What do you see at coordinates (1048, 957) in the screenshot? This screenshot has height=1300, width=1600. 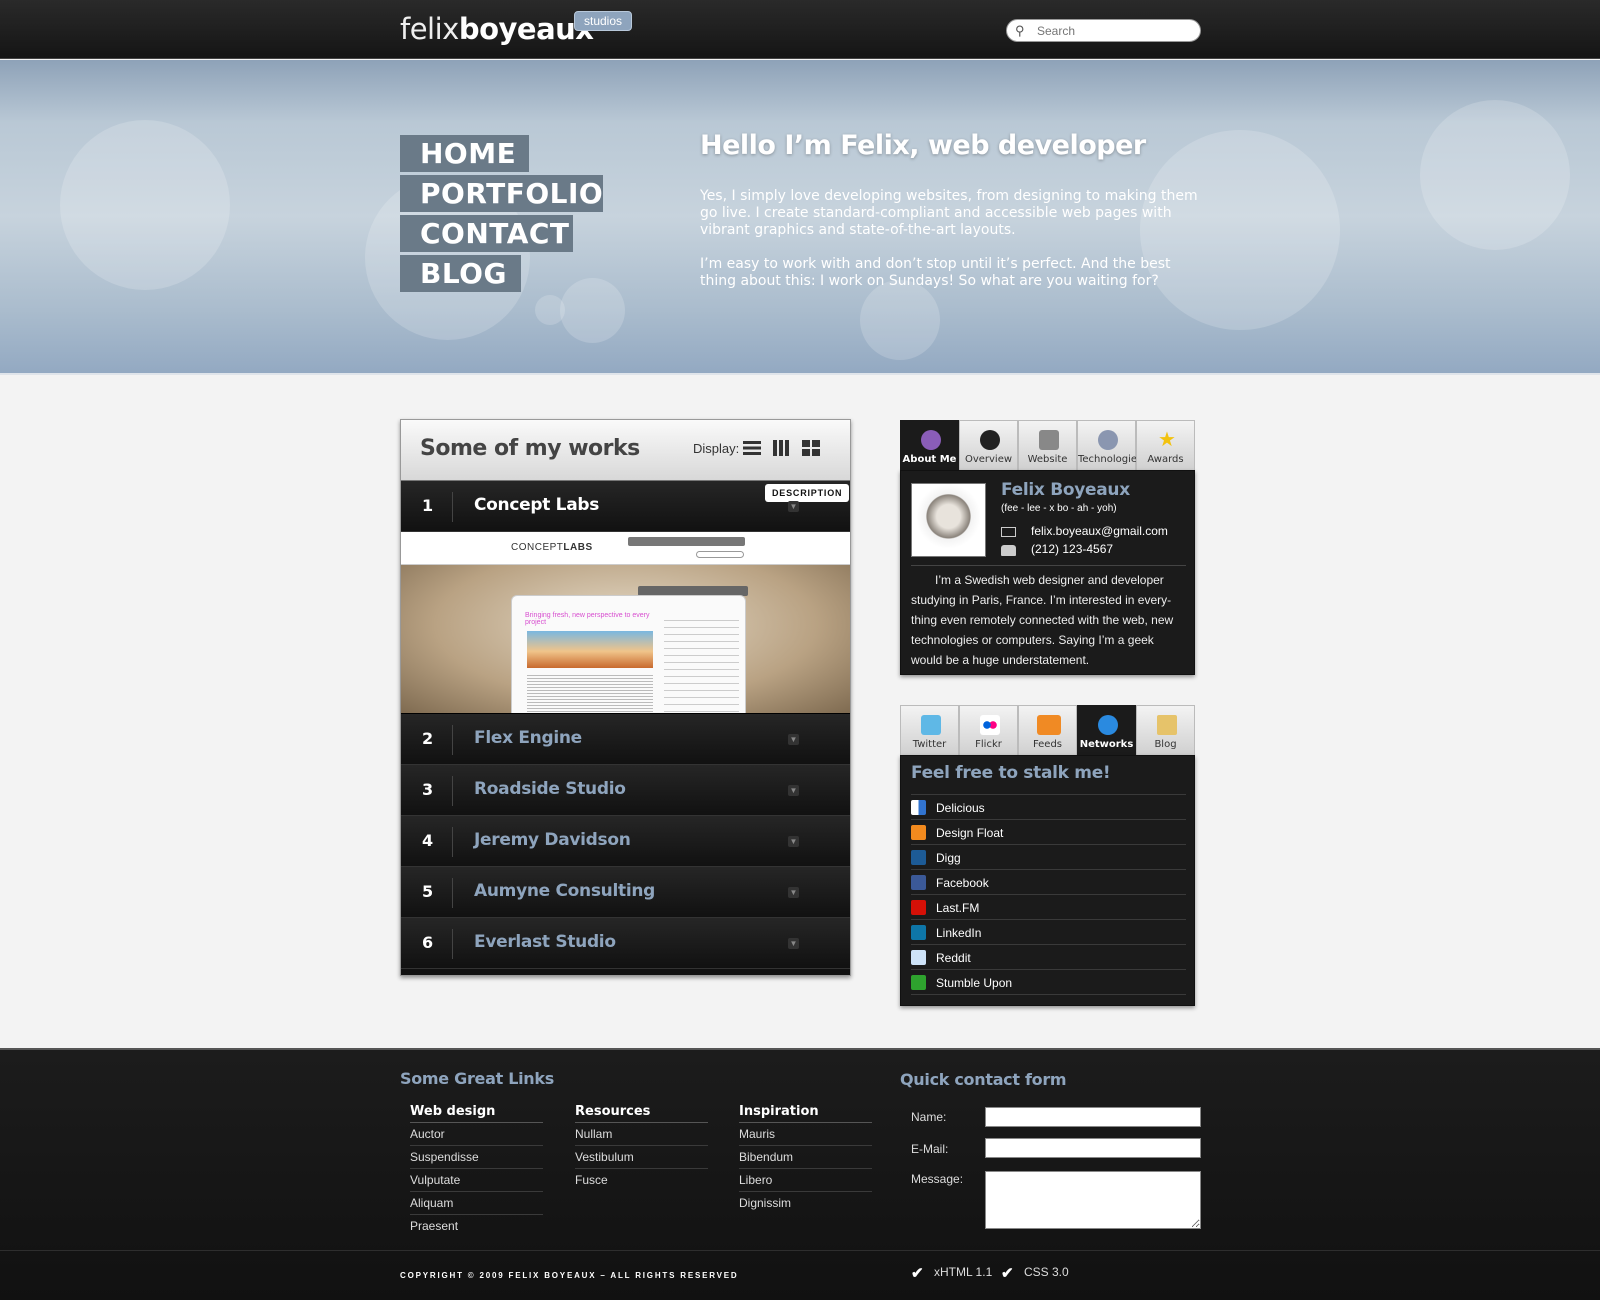 I see `list-item: Reddit` at bounding box center [1048, 957].